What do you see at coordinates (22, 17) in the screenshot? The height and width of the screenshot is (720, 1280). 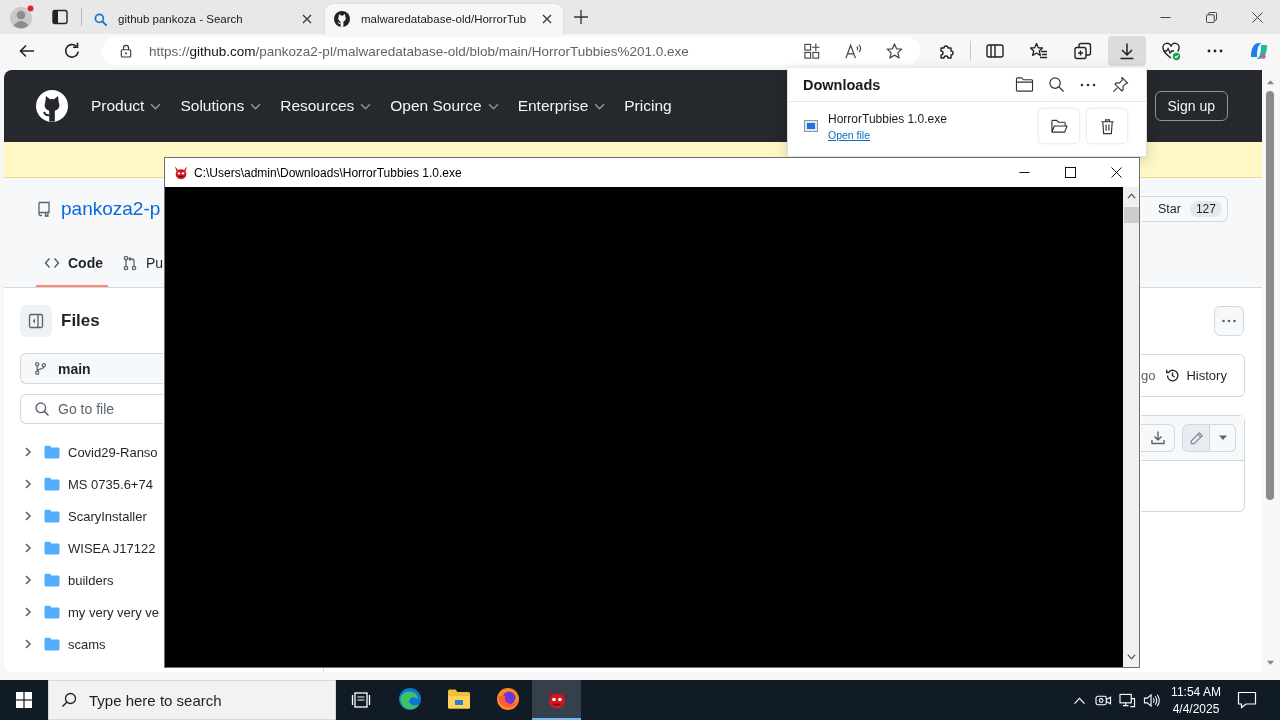 I see `avatar-icon` at bounding box center [22, 17].